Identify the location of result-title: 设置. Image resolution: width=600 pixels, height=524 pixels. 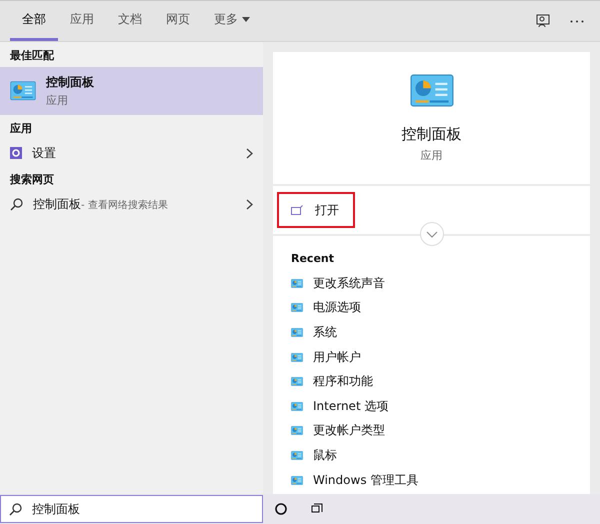
(44, 153).